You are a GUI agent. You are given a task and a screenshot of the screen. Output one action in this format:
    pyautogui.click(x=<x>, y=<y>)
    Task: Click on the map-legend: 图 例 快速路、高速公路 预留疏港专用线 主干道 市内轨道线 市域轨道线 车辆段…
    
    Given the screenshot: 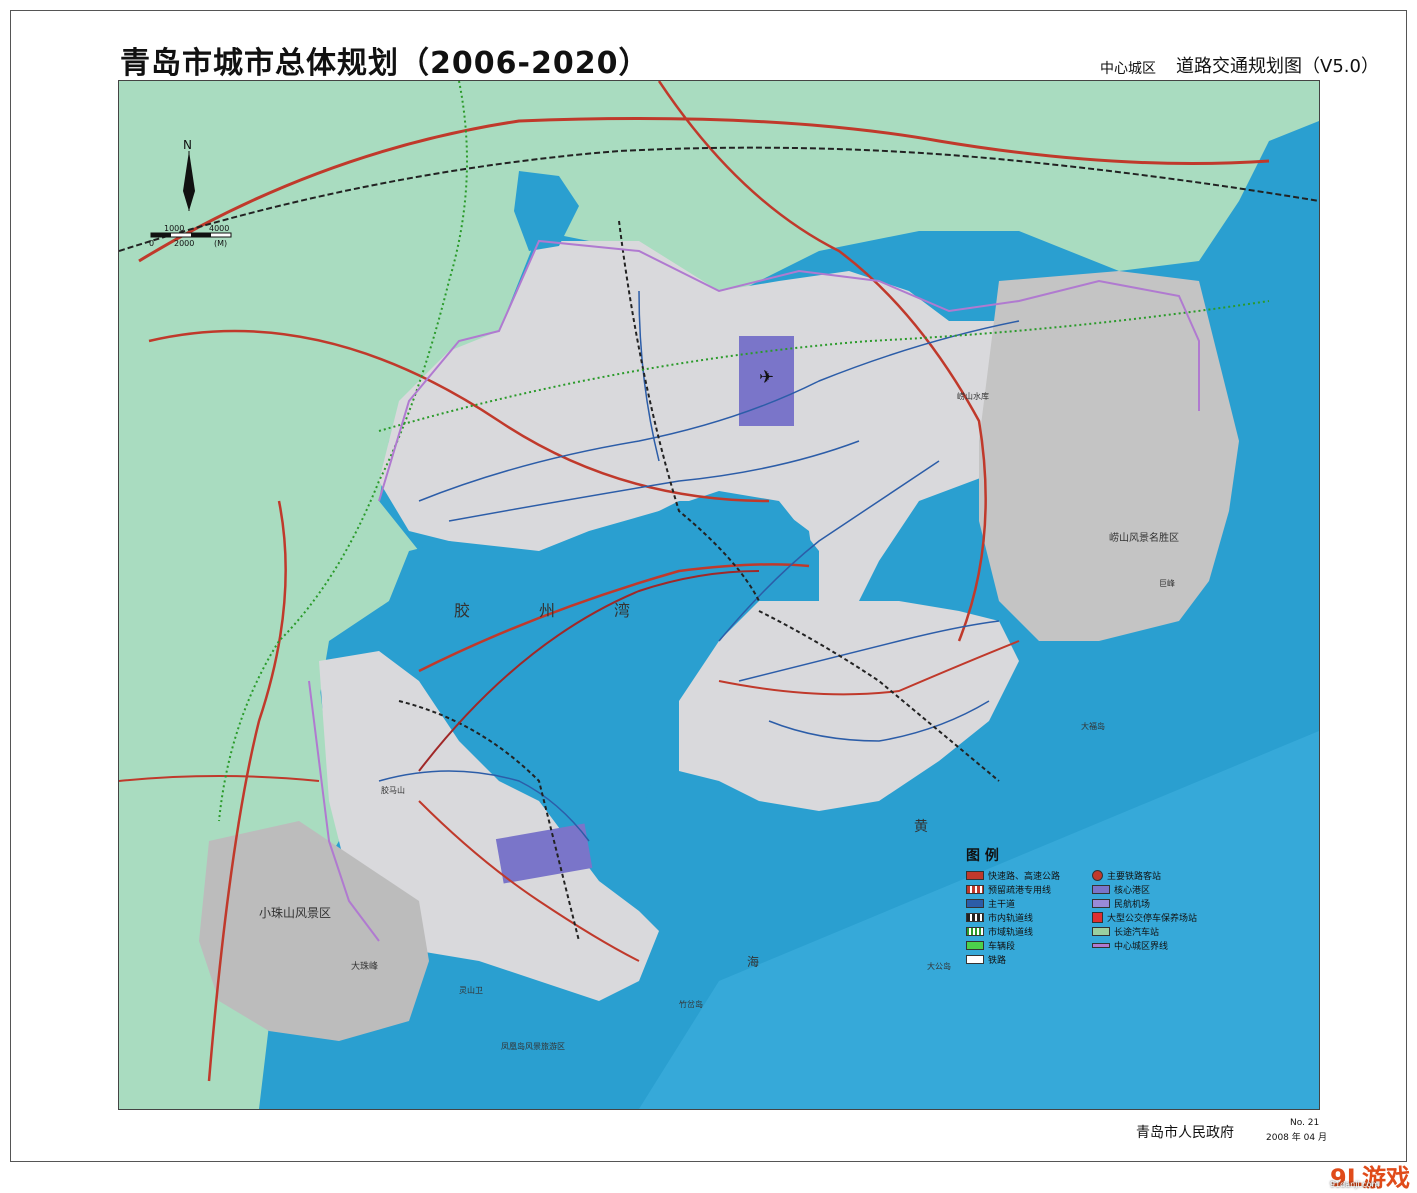 What is the action you would take?
    pyautogui.click(x=1090, y=910)
    